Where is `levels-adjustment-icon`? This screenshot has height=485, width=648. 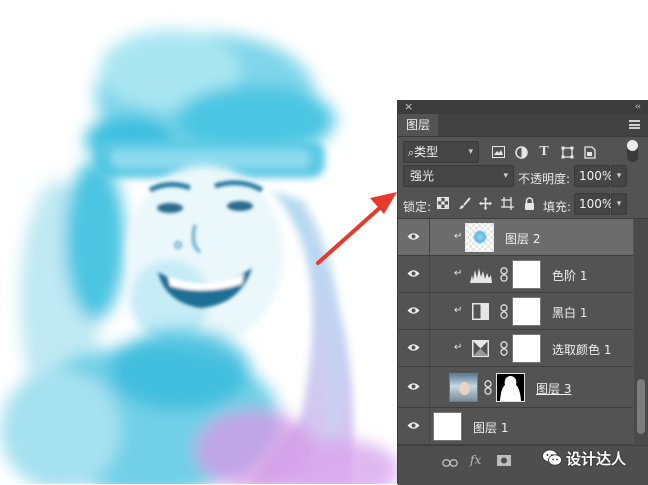 levels-adjustment-icon is located at coordinates (481, 274).